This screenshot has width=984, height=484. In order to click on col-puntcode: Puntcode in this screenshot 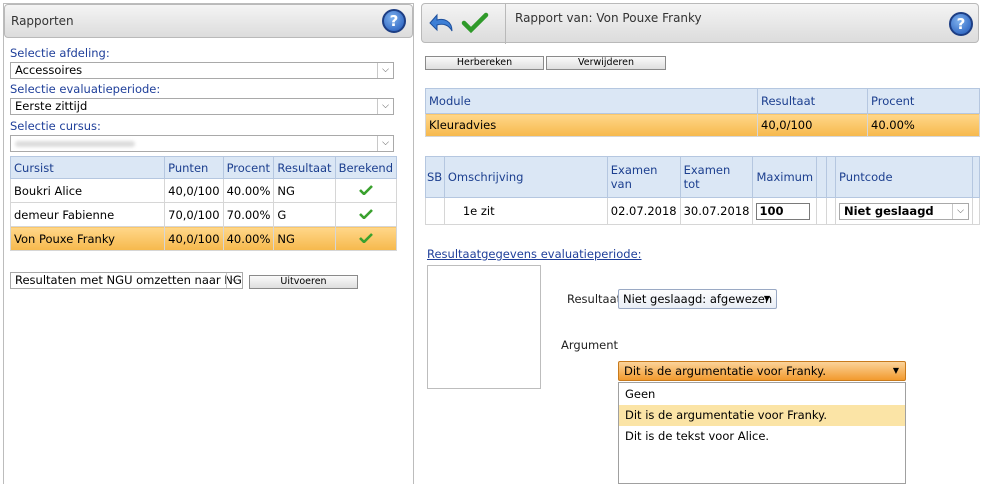, I will do `click(904, 177)`.